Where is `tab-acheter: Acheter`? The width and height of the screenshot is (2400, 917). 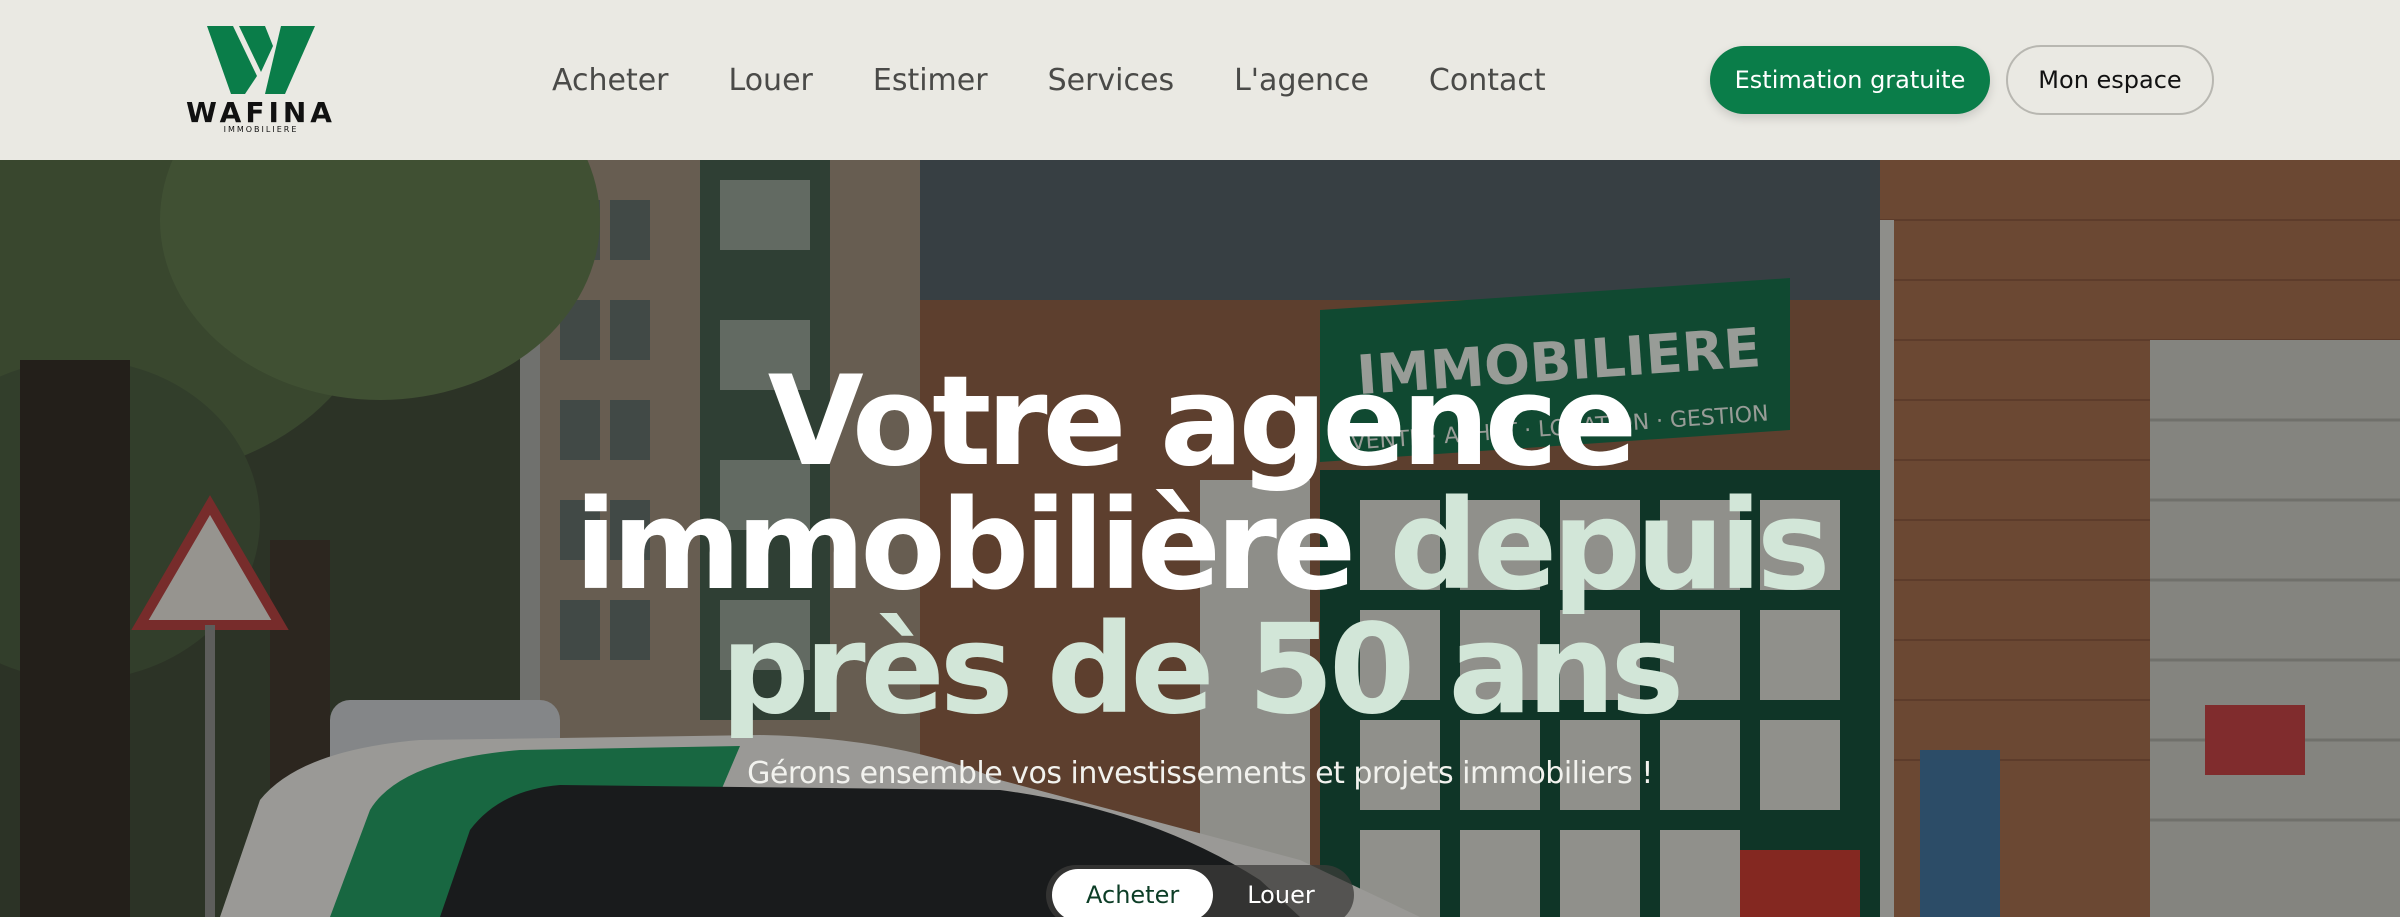
tab-acheter: Acheter is located at coordinates (1133, 893).